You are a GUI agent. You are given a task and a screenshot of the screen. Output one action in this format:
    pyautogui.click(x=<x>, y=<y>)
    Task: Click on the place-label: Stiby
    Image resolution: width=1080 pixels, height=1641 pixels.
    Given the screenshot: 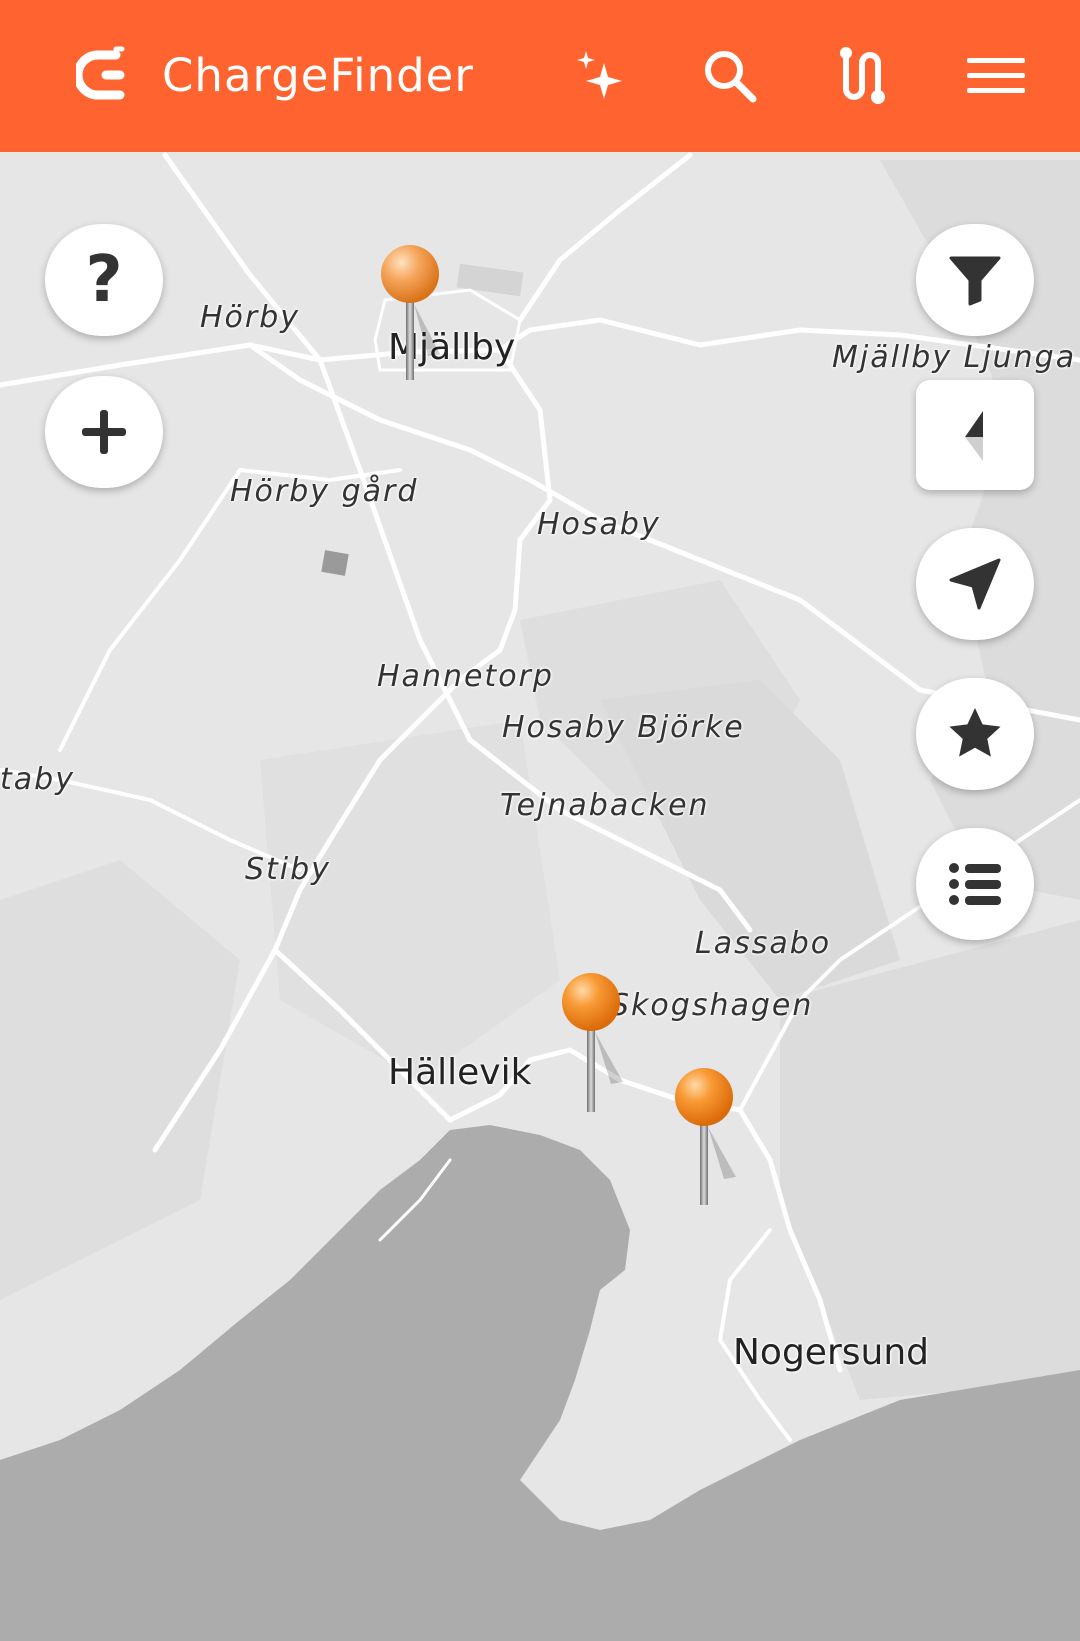 What is the action you would take?
    pyautogui.click(x=288, y=869)
    